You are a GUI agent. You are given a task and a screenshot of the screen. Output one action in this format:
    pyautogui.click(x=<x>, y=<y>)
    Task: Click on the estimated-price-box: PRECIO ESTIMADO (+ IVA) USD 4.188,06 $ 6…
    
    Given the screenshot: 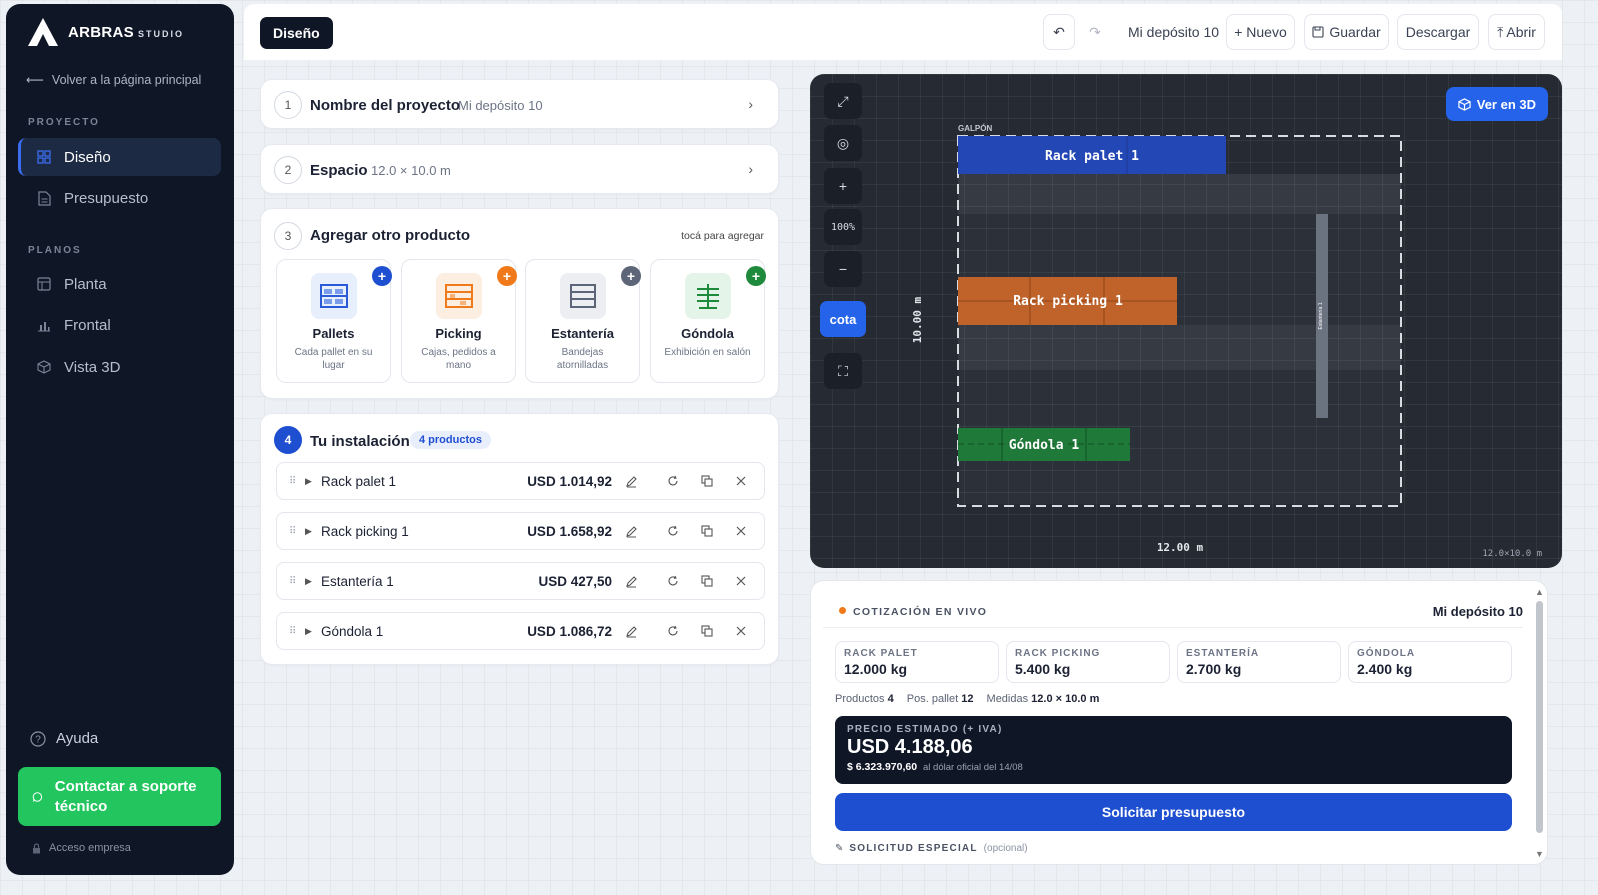 What is the action you would take?
    pyautogui.click(x=1173, y=750)
    